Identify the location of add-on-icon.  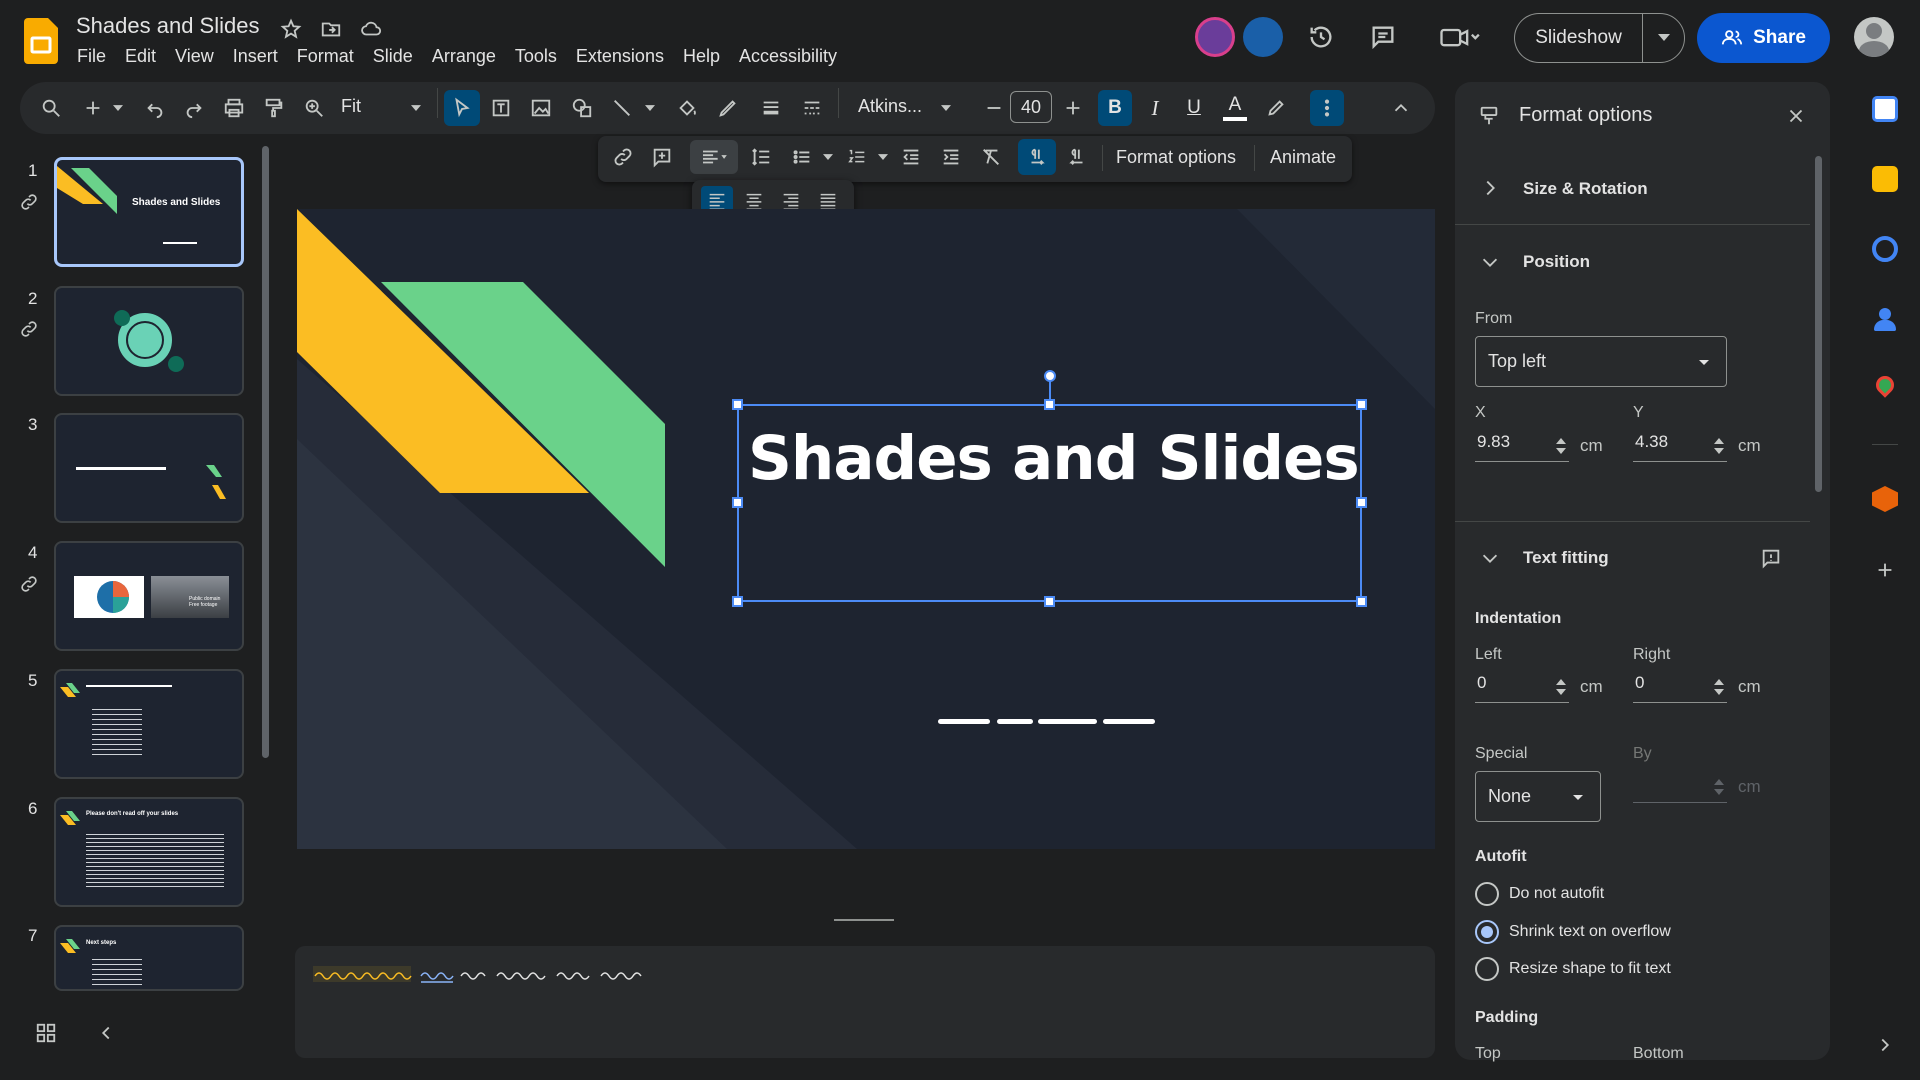
(1885, 499).